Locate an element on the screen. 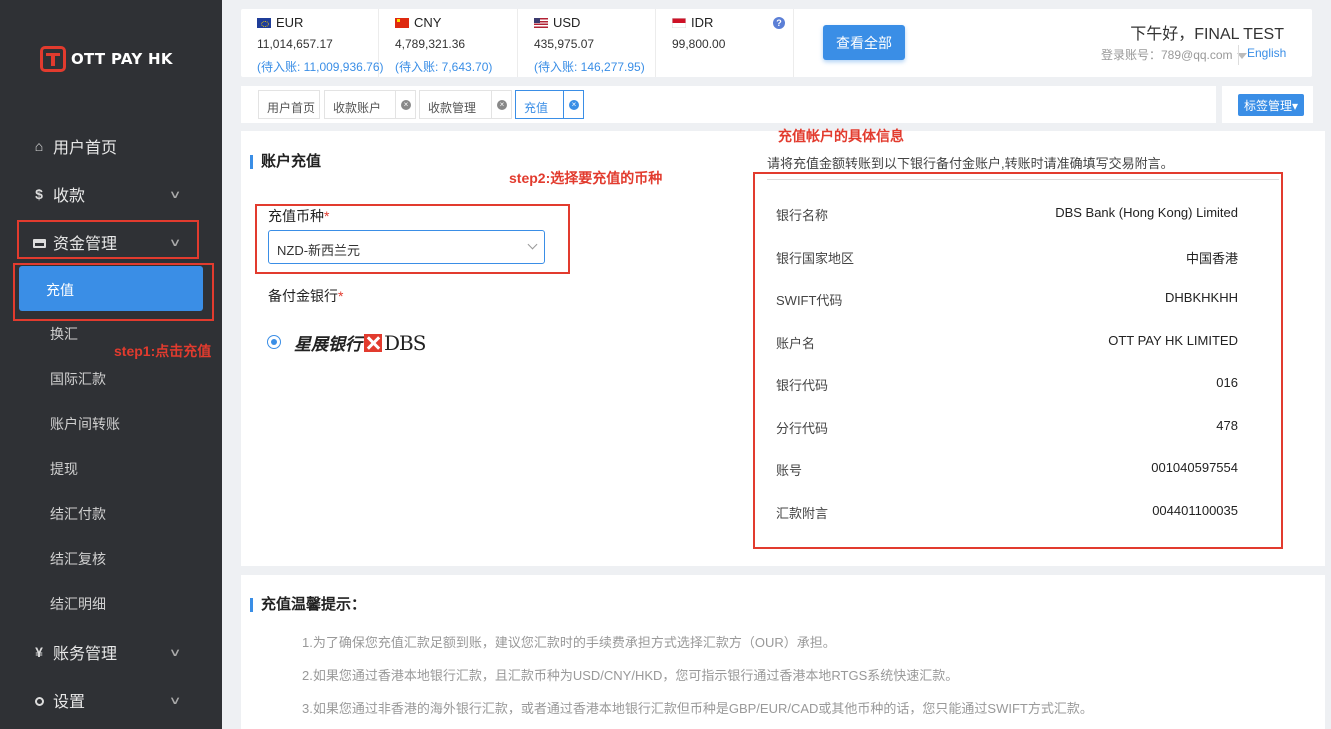  tab-home: 用户首页 is located at coordinates (289, 104).